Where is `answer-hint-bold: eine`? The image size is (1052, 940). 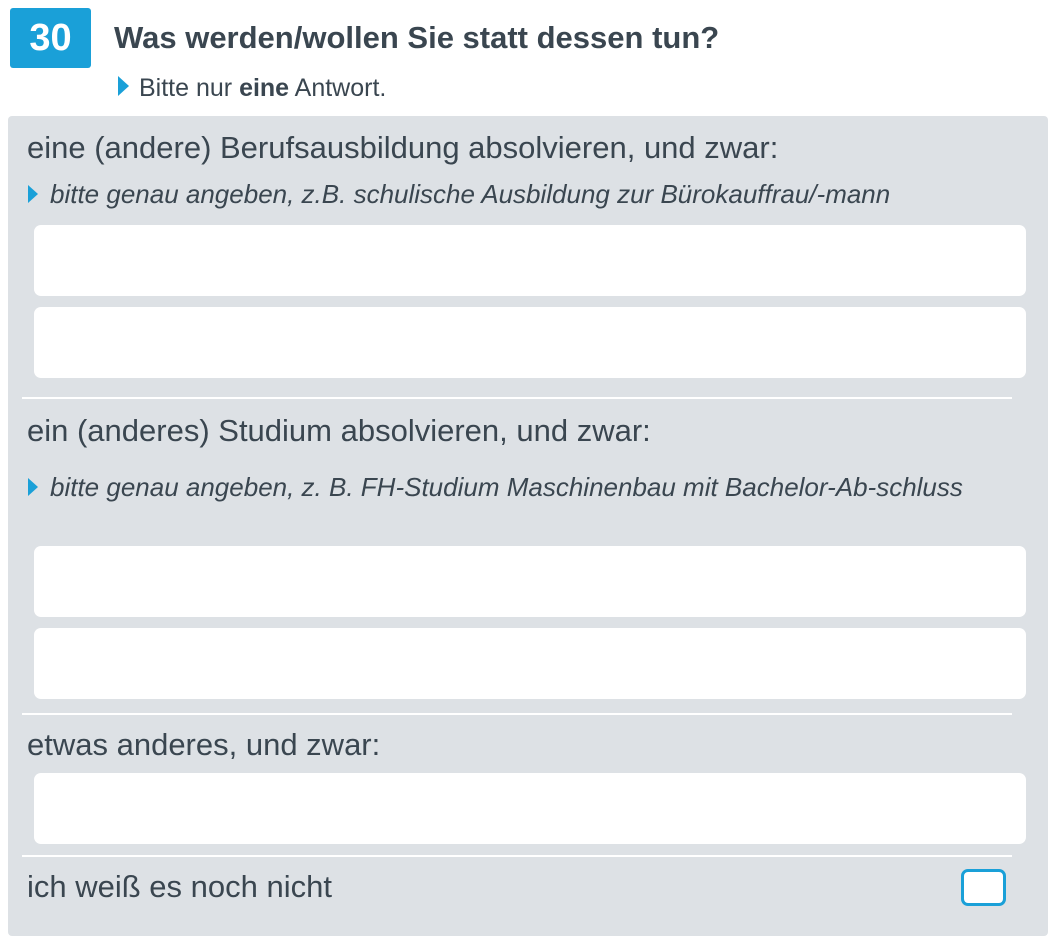
answer-hint-bold: eine is located at coordinates (264, 88).